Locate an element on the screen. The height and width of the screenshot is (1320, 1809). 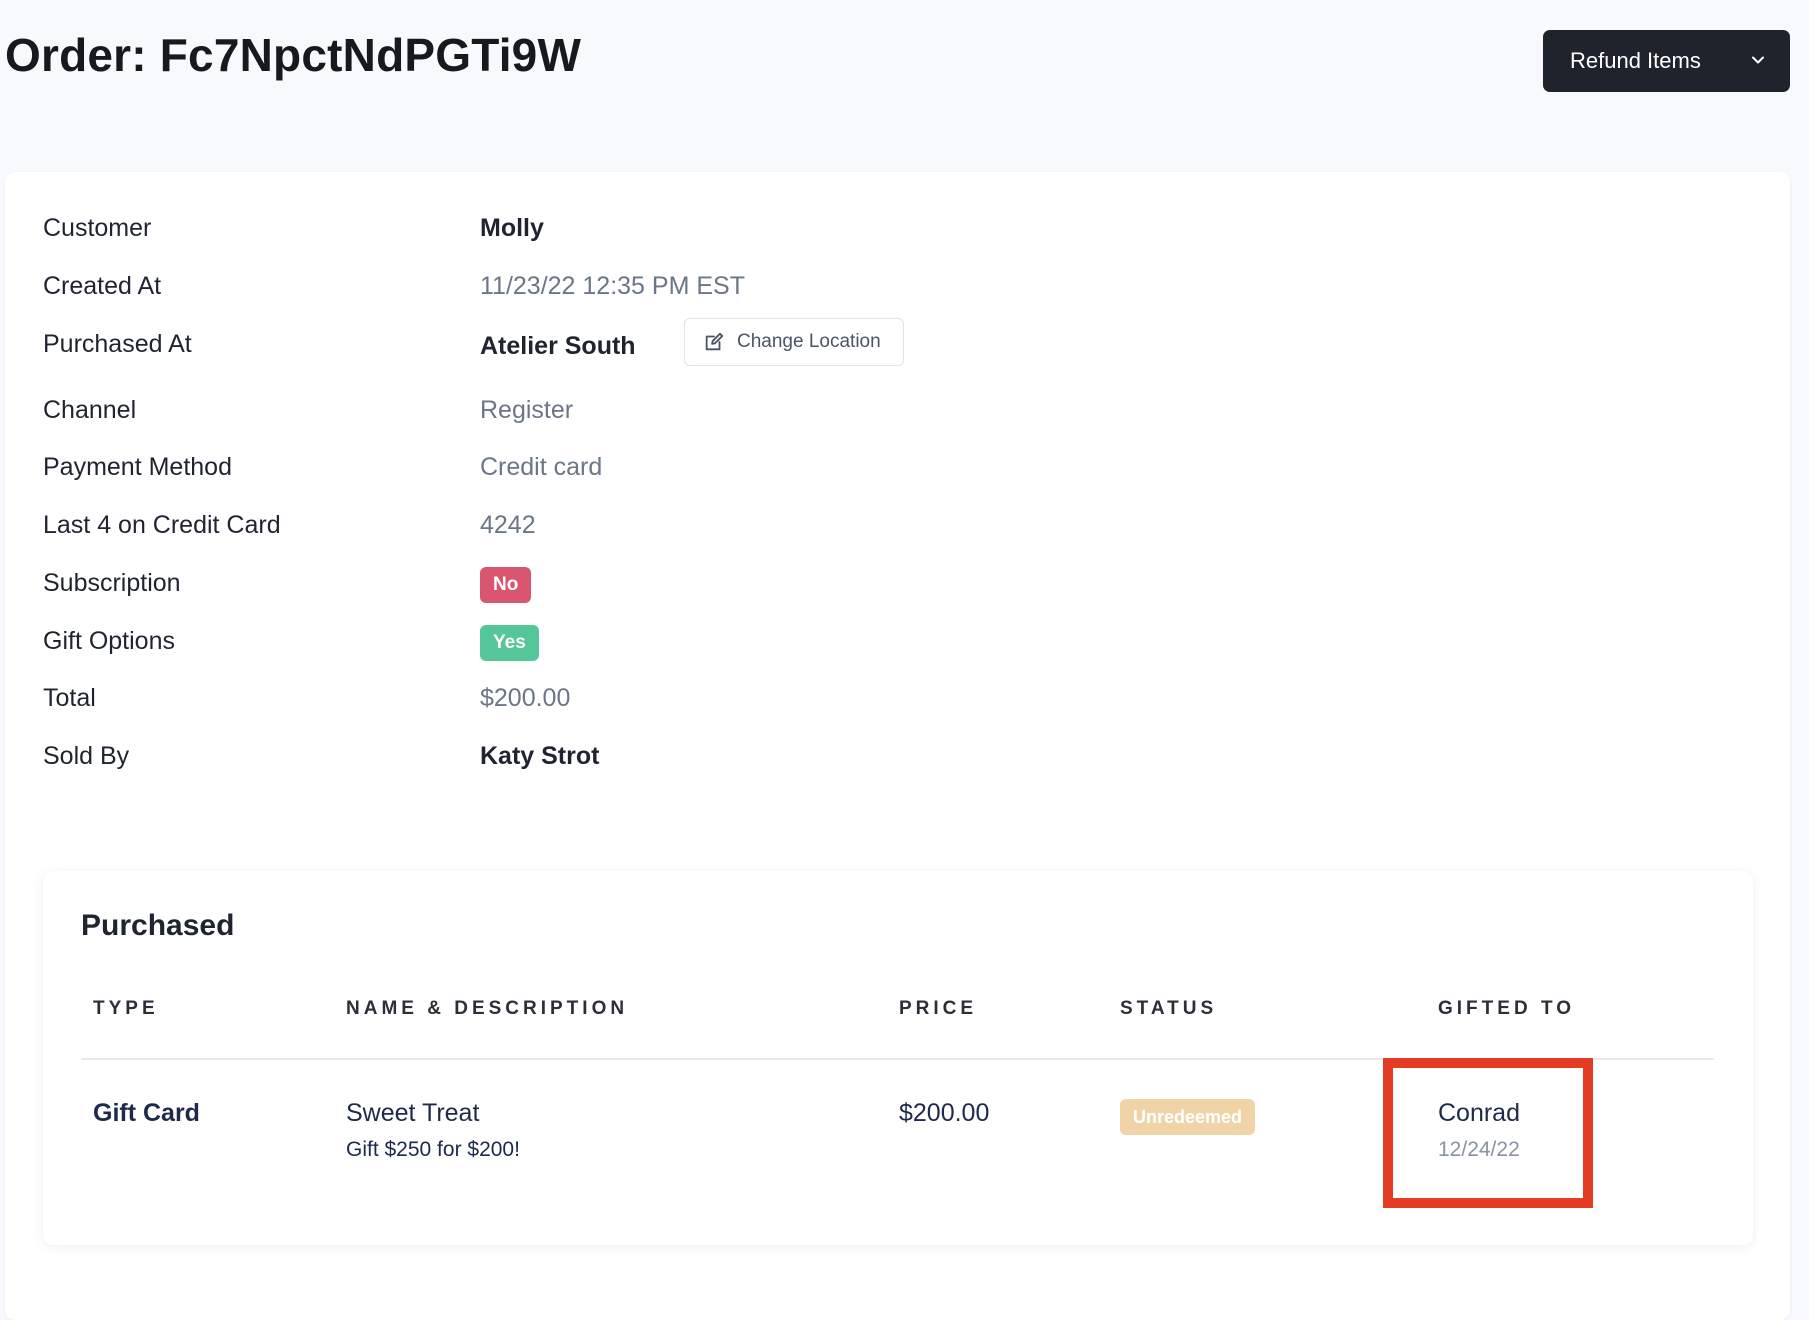
detail-row-customer: Customer Molly is located at coordinates (643, 232).